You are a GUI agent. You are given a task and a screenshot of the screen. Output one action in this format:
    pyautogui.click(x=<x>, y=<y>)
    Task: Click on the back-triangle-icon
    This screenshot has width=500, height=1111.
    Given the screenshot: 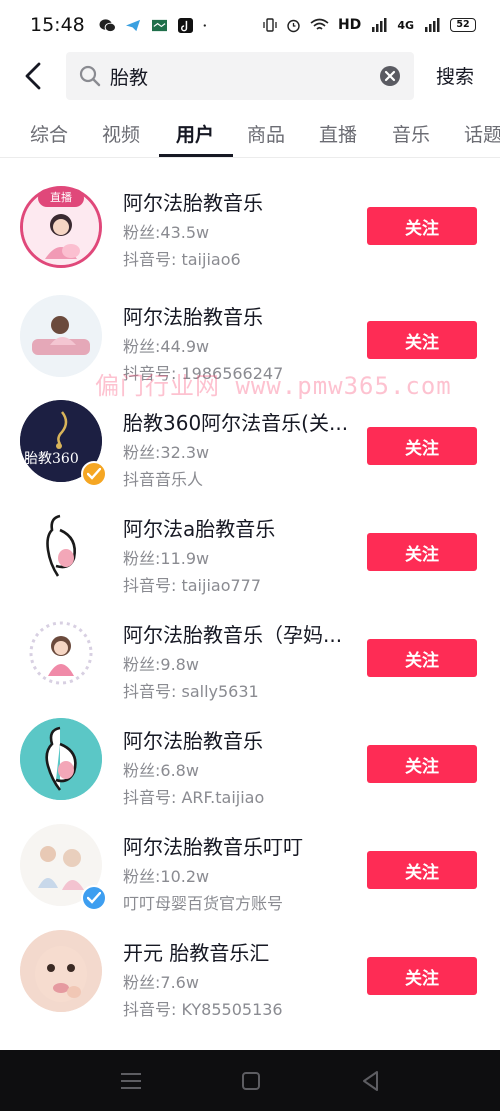 What is the action you would take?
    pyautogui.click(x=371, y=1081)
    